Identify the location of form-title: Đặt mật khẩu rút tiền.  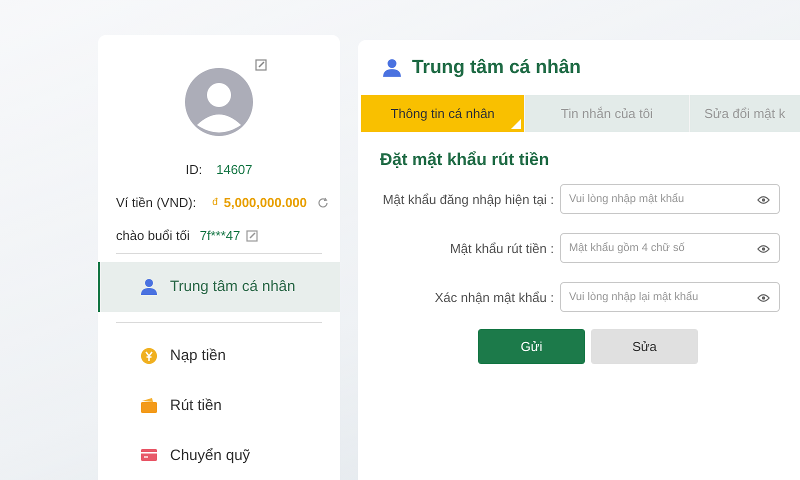
(465, 160).